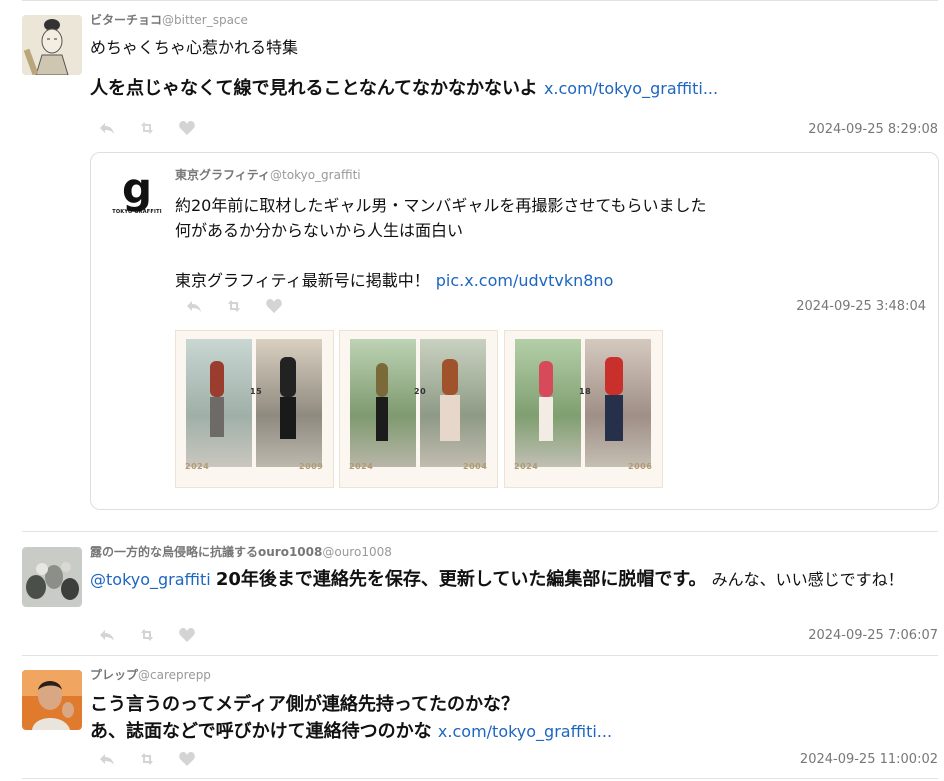 The image size is (944, 781). I want to click on display-name: 東京グラフィティ, so click(222, 175).